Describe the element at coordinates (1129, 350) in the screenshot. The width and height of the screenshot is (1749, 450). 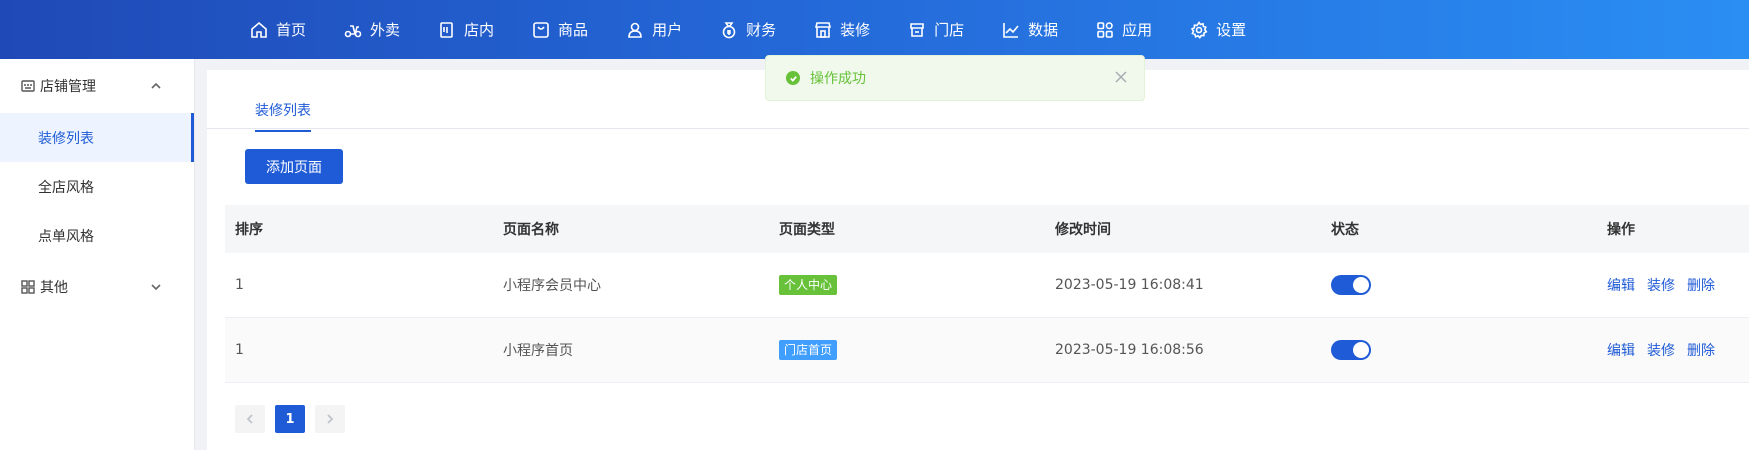
I see `cell-time: 2023-05-19 16:08:56` at that location.